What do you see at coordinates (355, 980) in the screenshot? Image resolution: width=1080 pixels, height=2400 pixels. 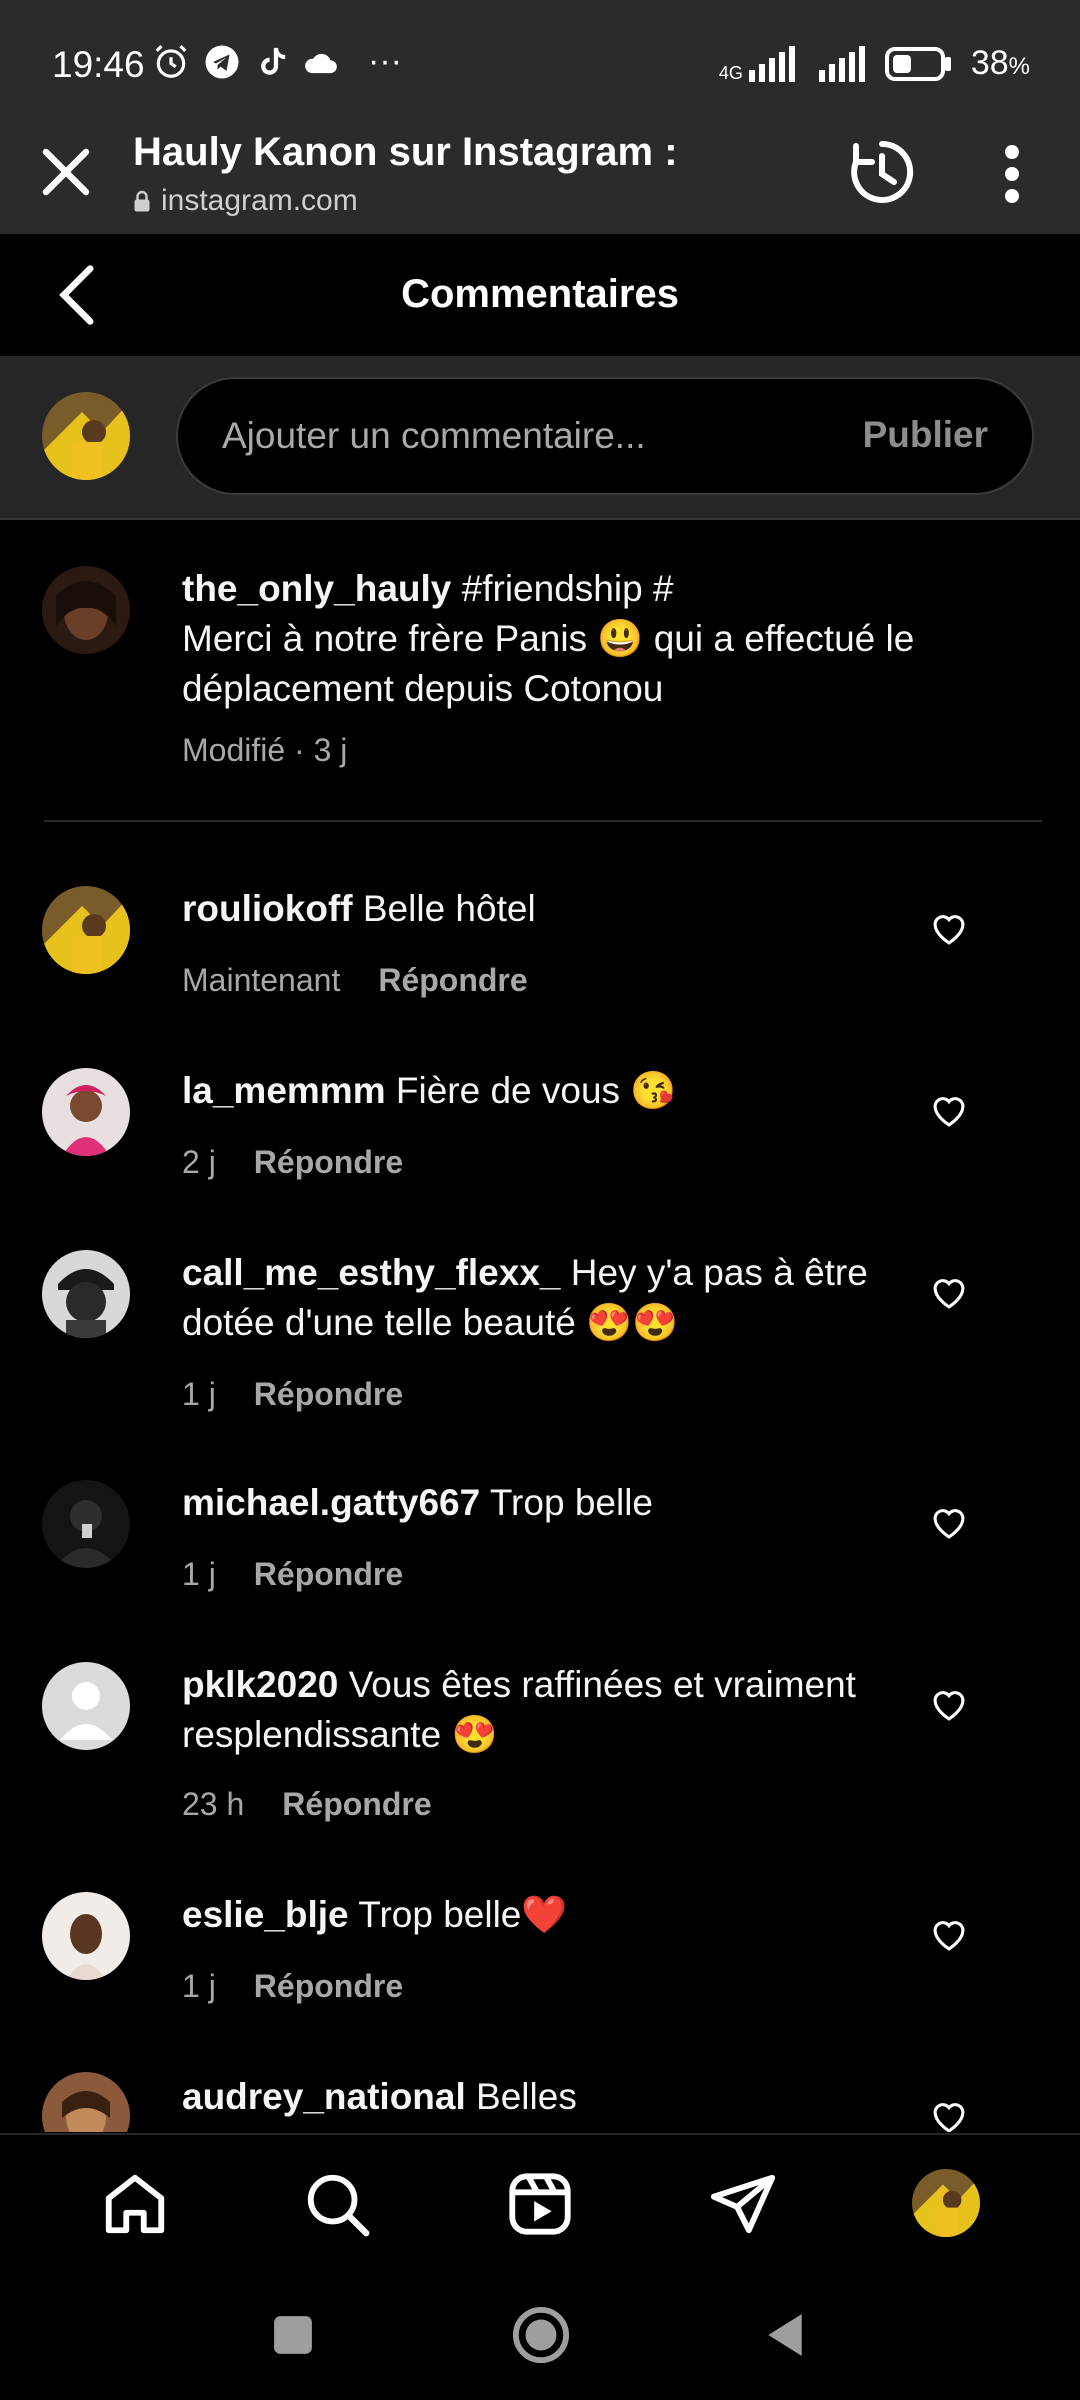 I see `comment-meta: Maintenant Répondre` at bounding box center [355, 980].